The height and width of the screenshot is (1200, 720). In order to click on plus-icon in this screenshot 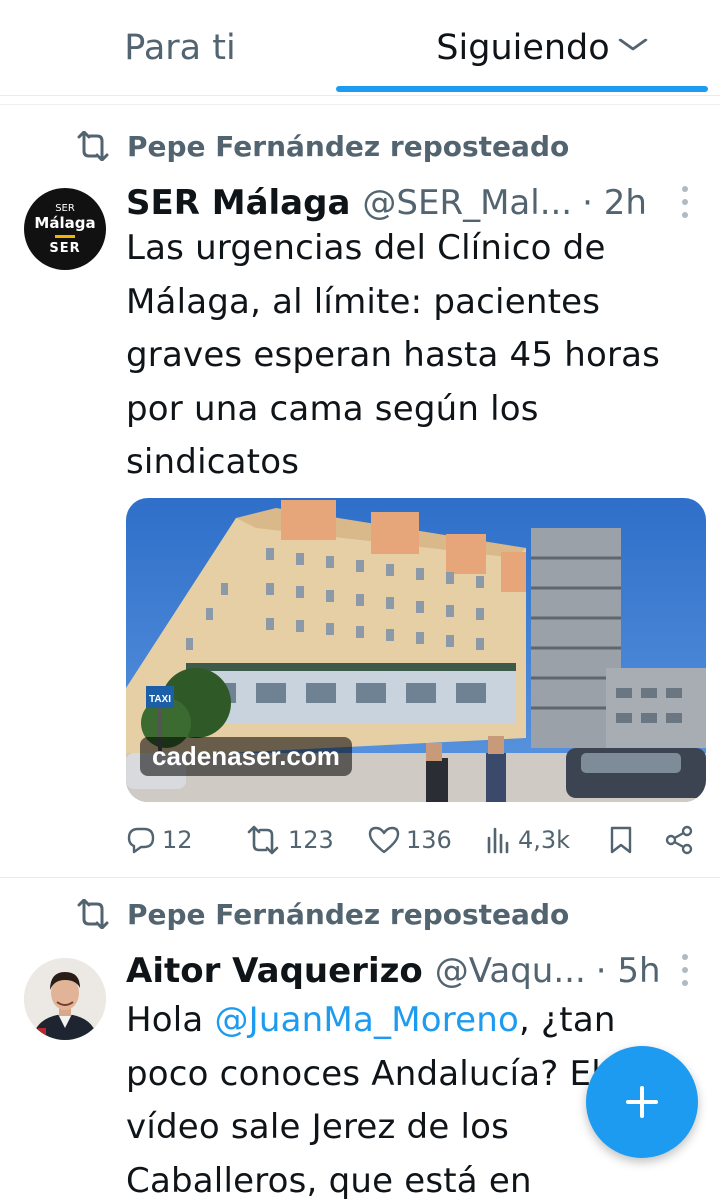, I will do `click(642, 1102)`.